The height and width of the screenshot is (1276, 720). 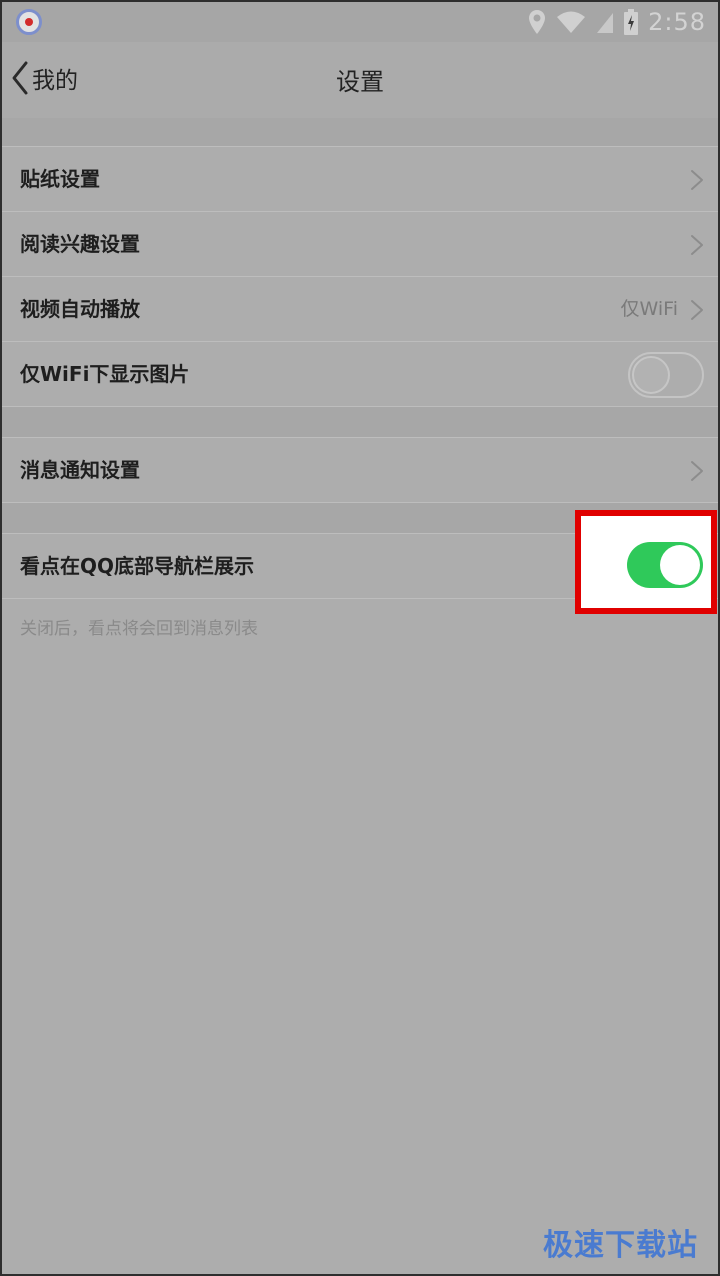 I want to click on wifi-icon, so click(x=571, y=22).